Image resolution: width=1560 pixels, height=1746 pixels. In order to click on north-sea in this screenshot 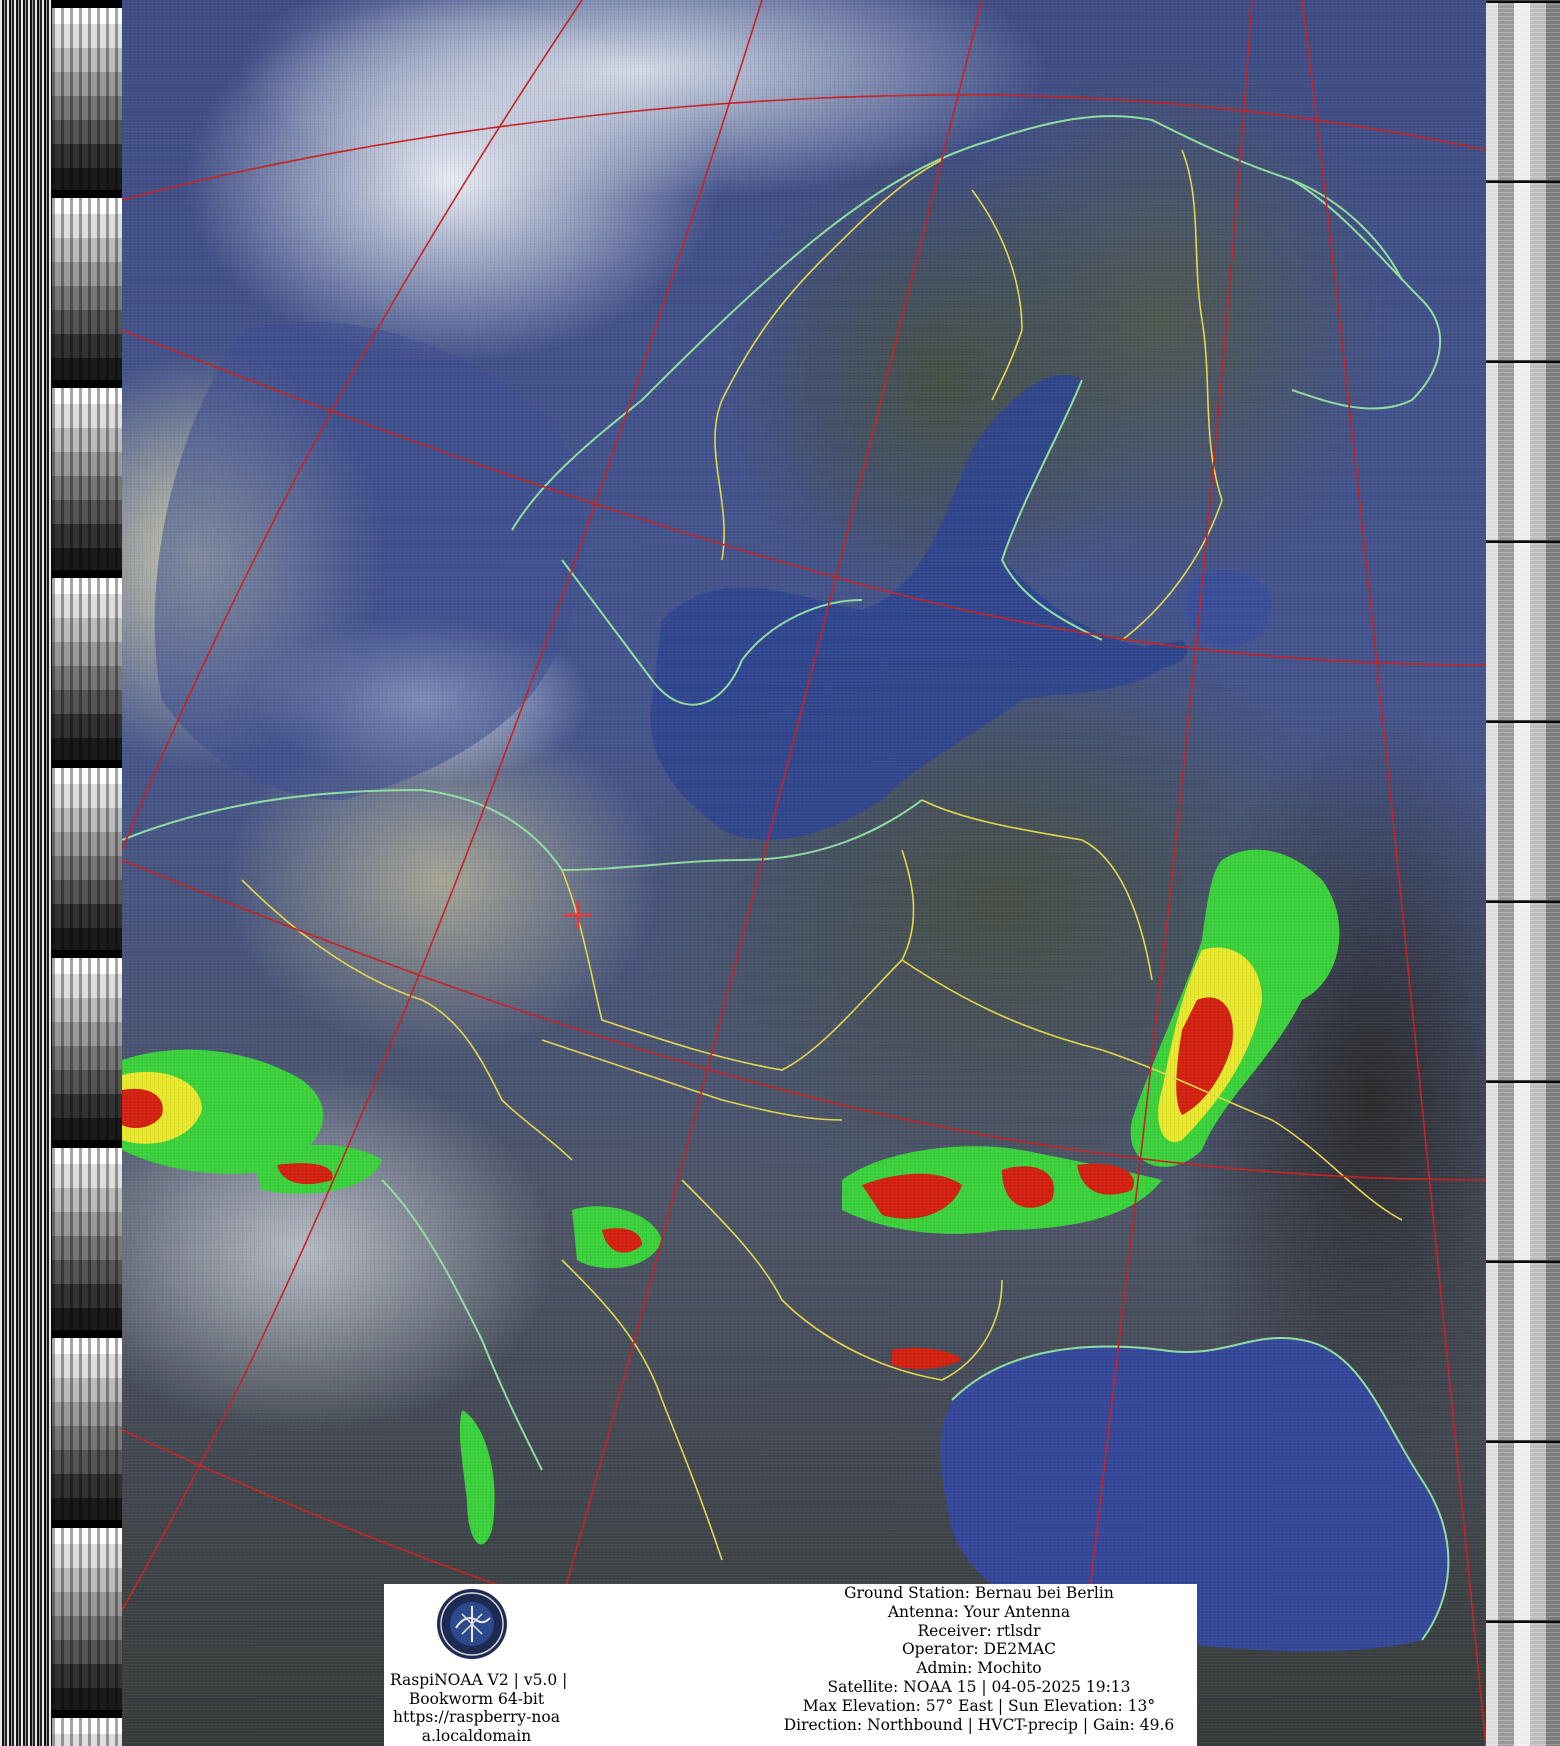, I will do `click(369, 561)`.